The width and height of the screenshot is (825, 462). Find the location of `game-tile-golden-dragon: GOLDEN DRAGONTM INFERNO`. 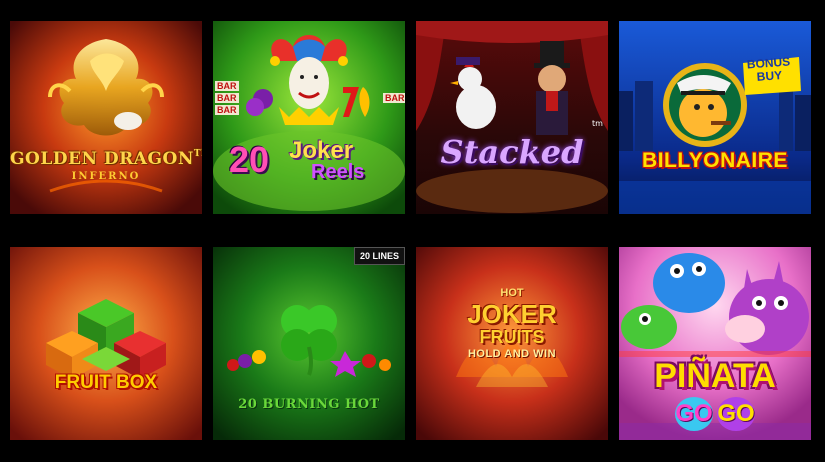

game-tile-golden-dragon: GOLDEN DRAGONTM INFERNO is located at coordinates (106, 117).